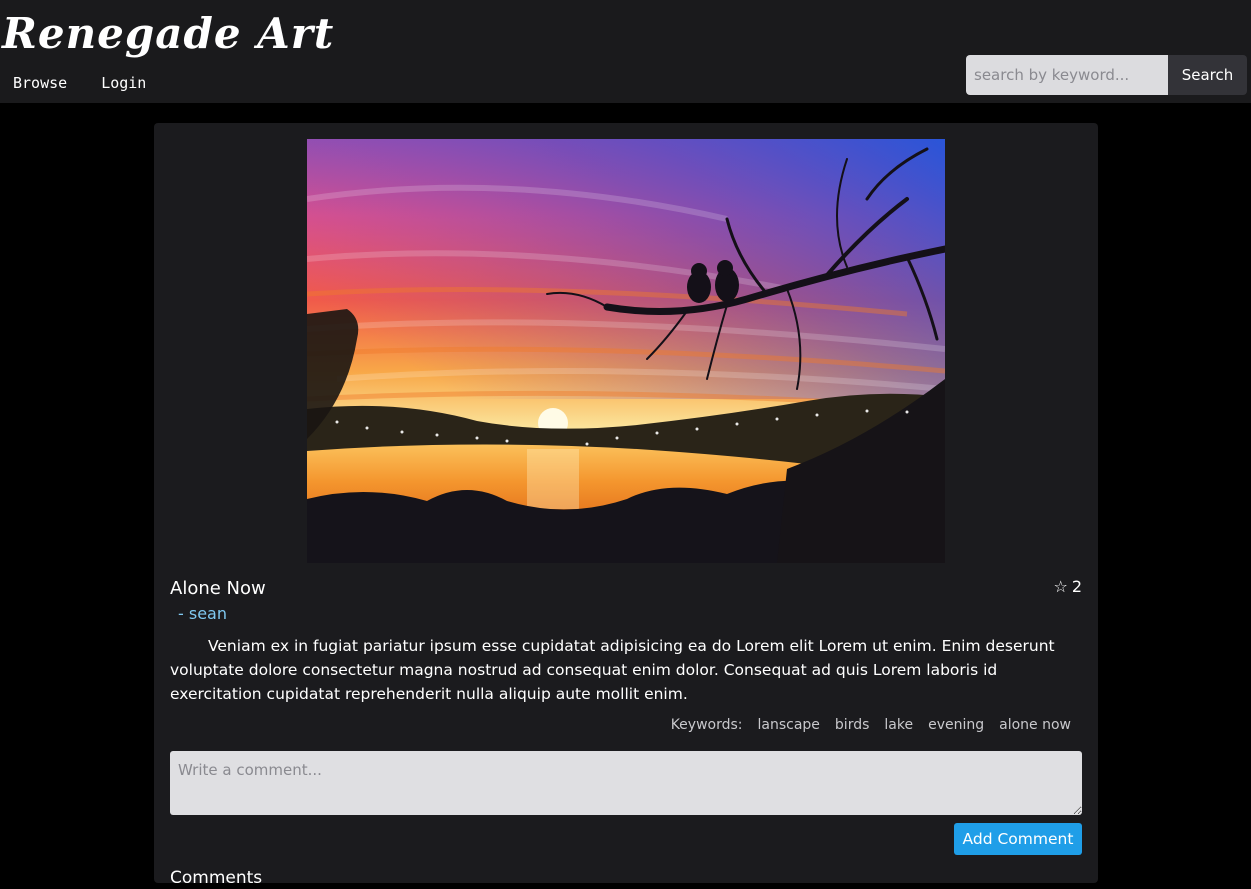 The image size is (1251, 889). What do you see at coordinates (123, 83) in the screenshot?
I see `nav-login-link: Login` at bounding box center [123, 83].